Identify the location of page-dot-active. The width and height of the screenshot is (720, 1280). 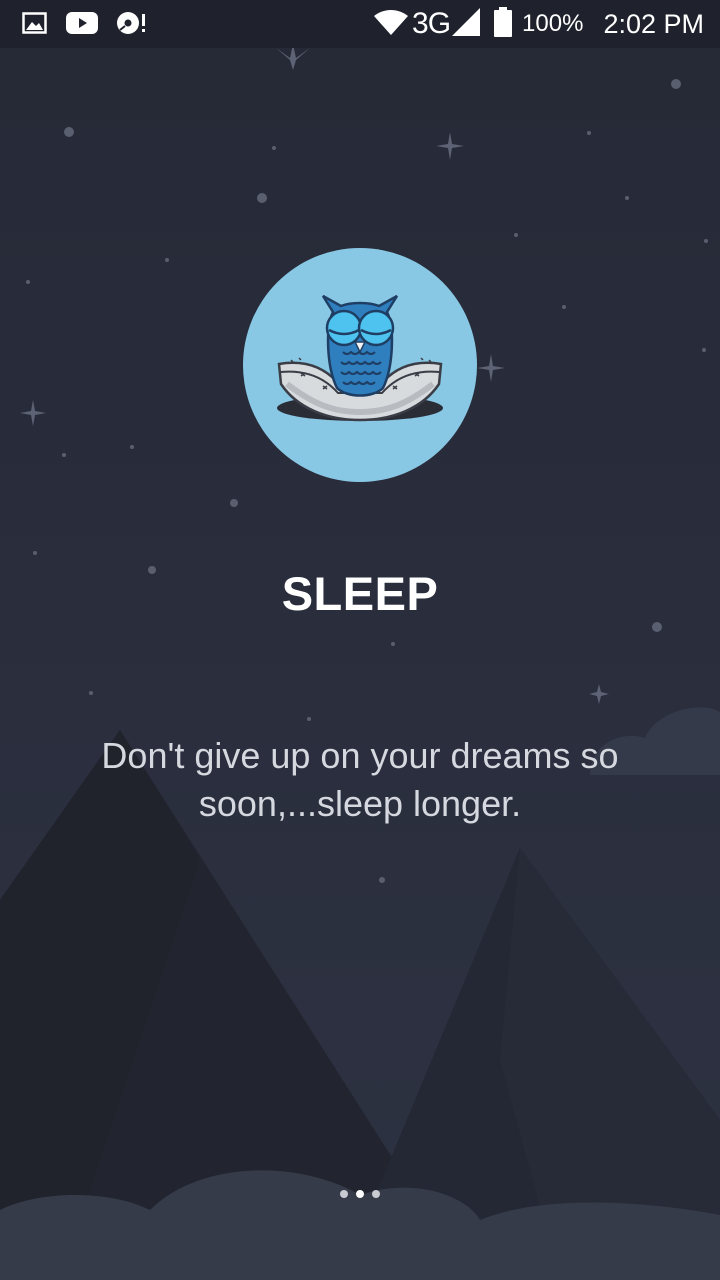
(360, 1194).